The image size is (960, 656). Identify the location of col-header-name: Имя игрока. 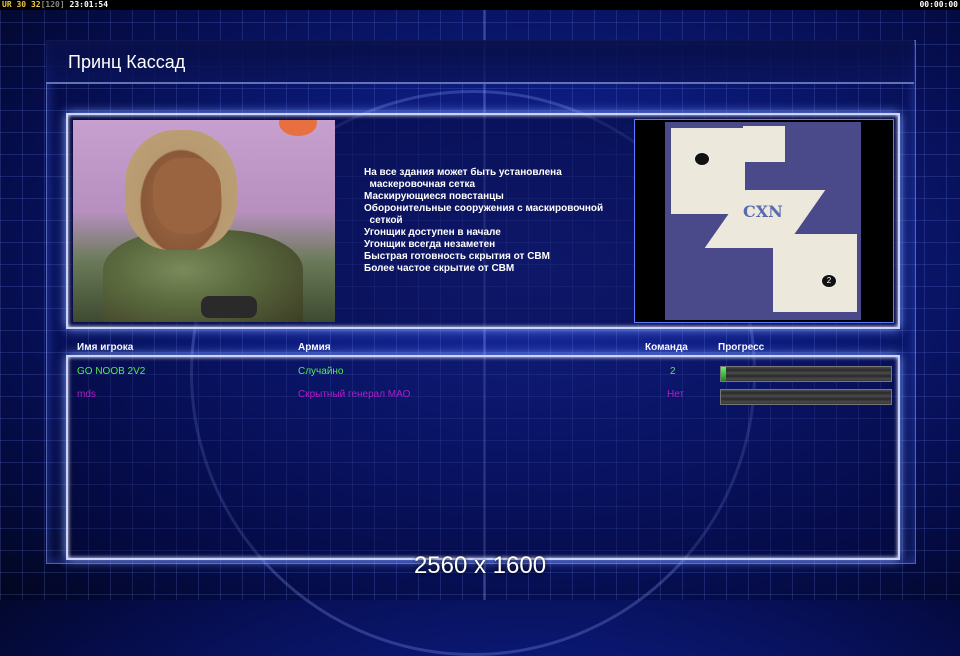
(105, 347).